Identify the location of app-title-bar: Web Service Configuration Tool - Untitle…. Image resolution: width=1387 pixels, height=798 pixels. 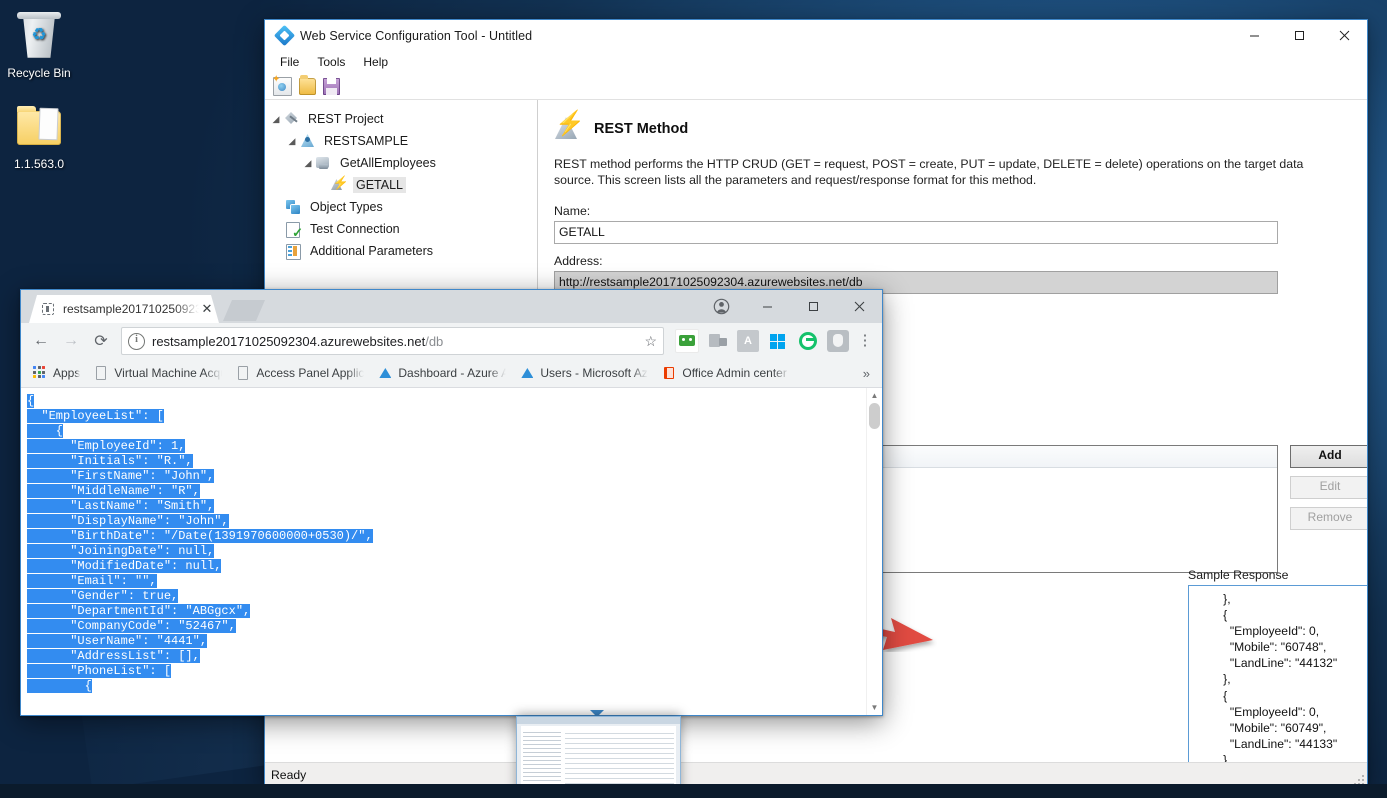
(816, 35).